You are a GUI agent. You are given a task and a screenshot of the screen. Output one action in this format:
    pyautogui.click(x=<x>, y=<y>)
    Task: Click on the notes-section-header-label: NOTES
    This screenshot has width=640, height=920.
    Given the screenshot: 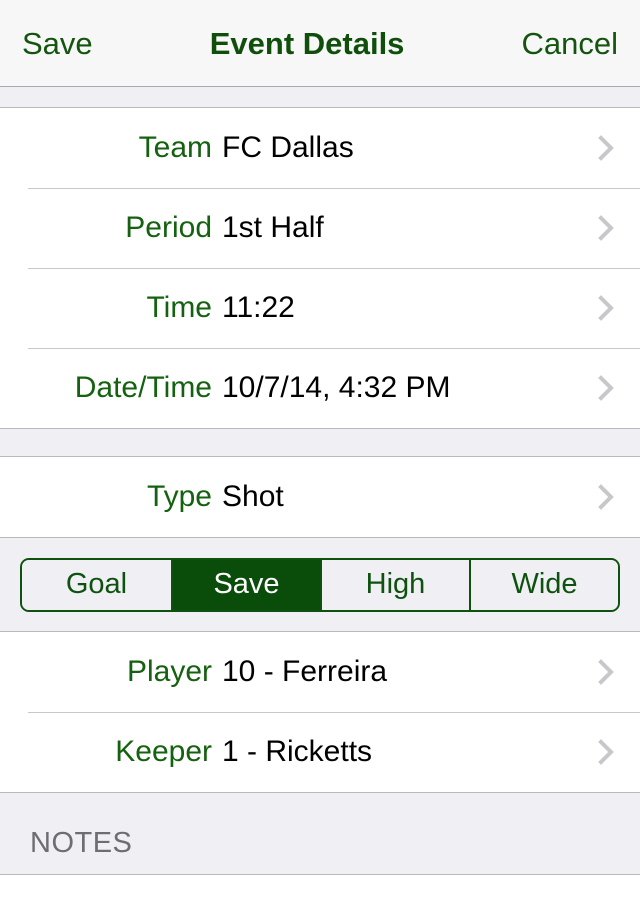 What is the action you would take?
    pyautogui.click(x=81, y=843)
    